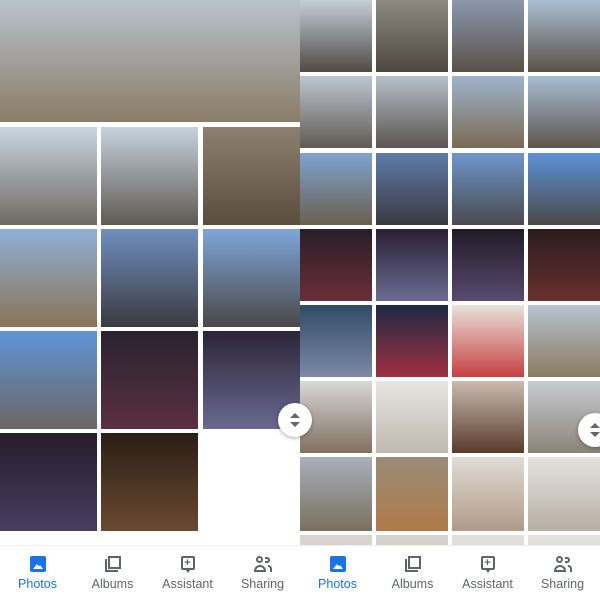  Describe the element at coordinates (295, 420) in the screenshot. I see `fast-scroll-handle-left` at that location.